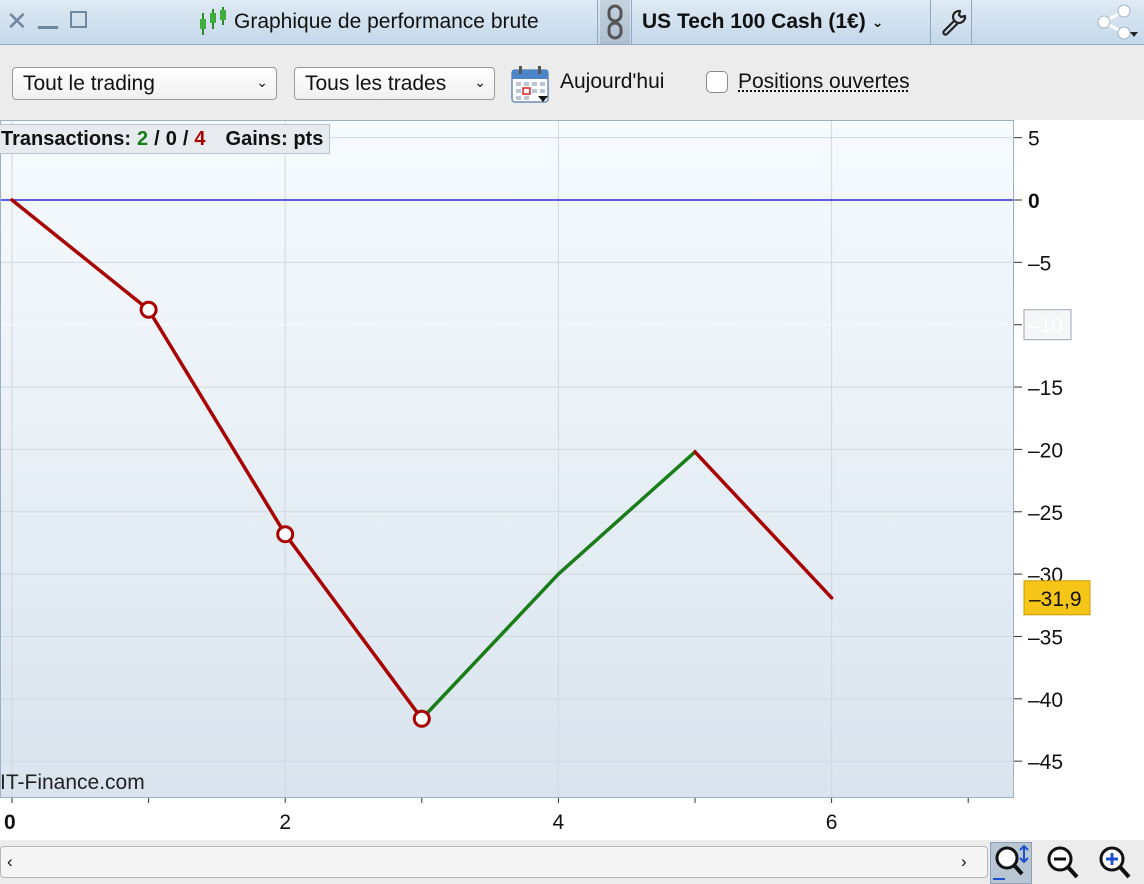 The width and height of the screenshot is (1144, 884). Describe the element at coordinates (559, 822) in the screenshot. I see `x-tick-label: 4` at that location.